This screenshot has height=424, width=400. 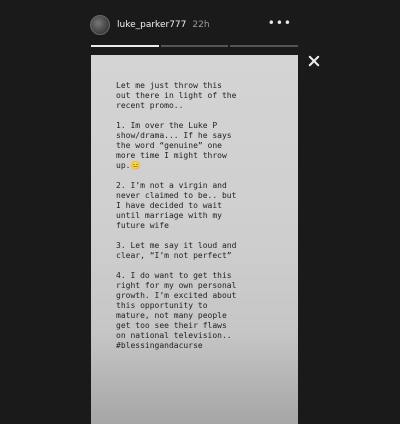 I want to click on story-header: luke_parker777 22h •••, so click(x=195, y=25).